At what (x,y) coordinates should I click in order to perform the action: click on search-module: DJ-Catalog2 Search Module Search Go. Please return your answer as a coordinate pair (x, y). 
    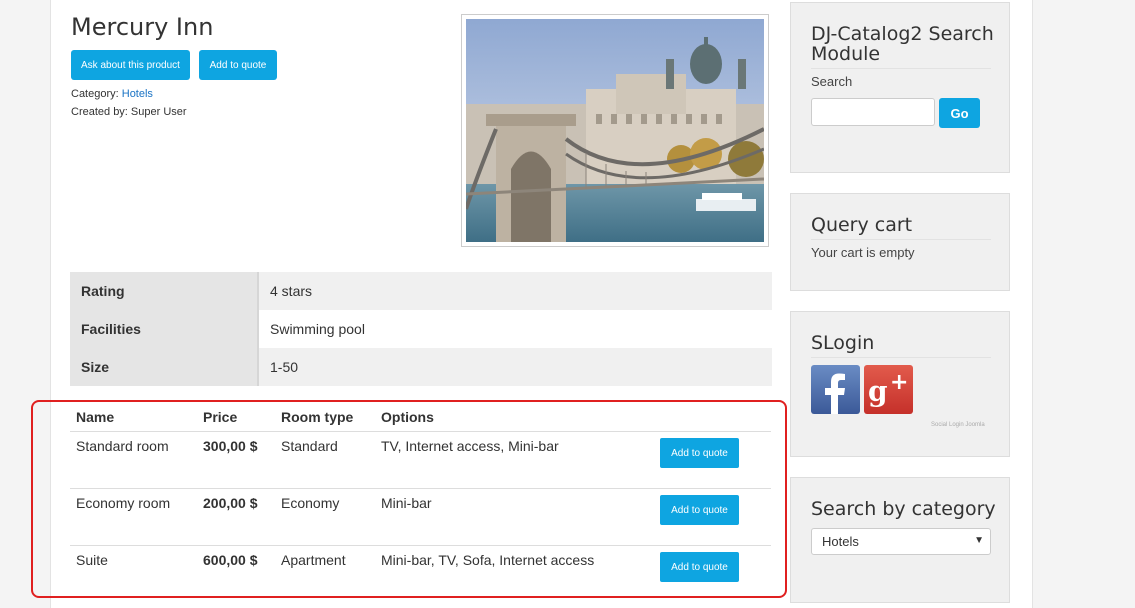
    Looking at the image, I should click on (900, 87).